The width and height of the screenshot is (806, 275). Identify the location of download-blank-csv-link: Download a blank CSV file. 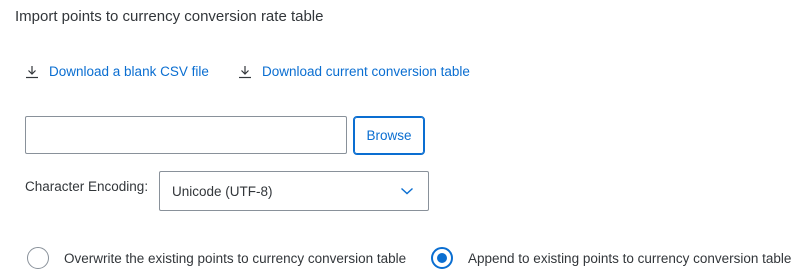
(117, 71).